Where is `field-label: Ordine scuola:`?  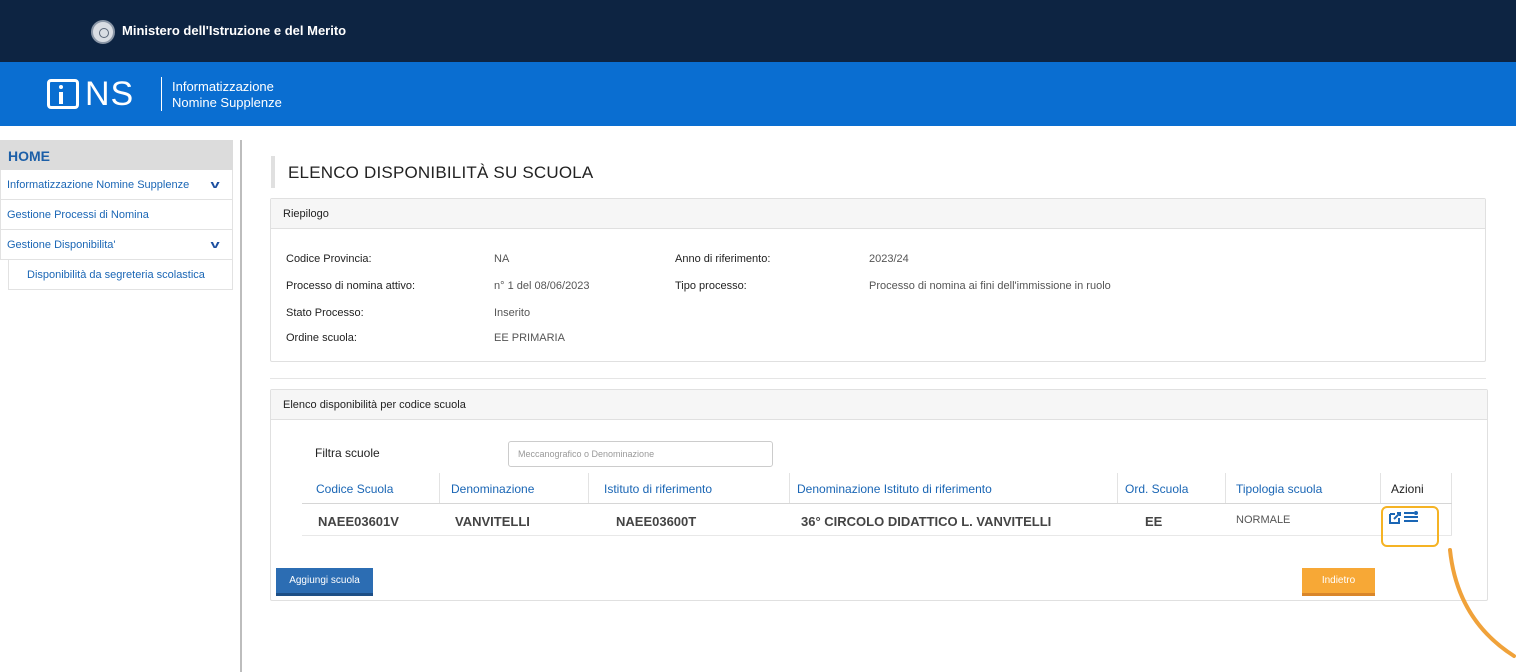
field-label: Ordine scuola: is located at coordinates (321, 338).